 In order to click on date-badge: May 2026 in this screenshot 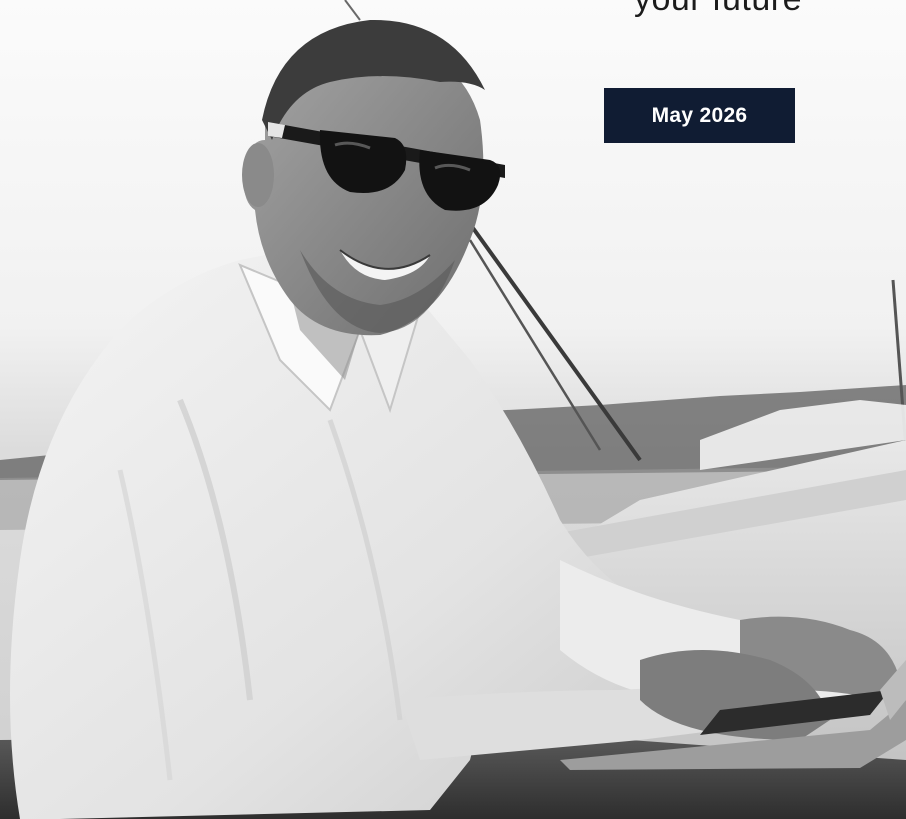, I will do `click(699, 115)`.